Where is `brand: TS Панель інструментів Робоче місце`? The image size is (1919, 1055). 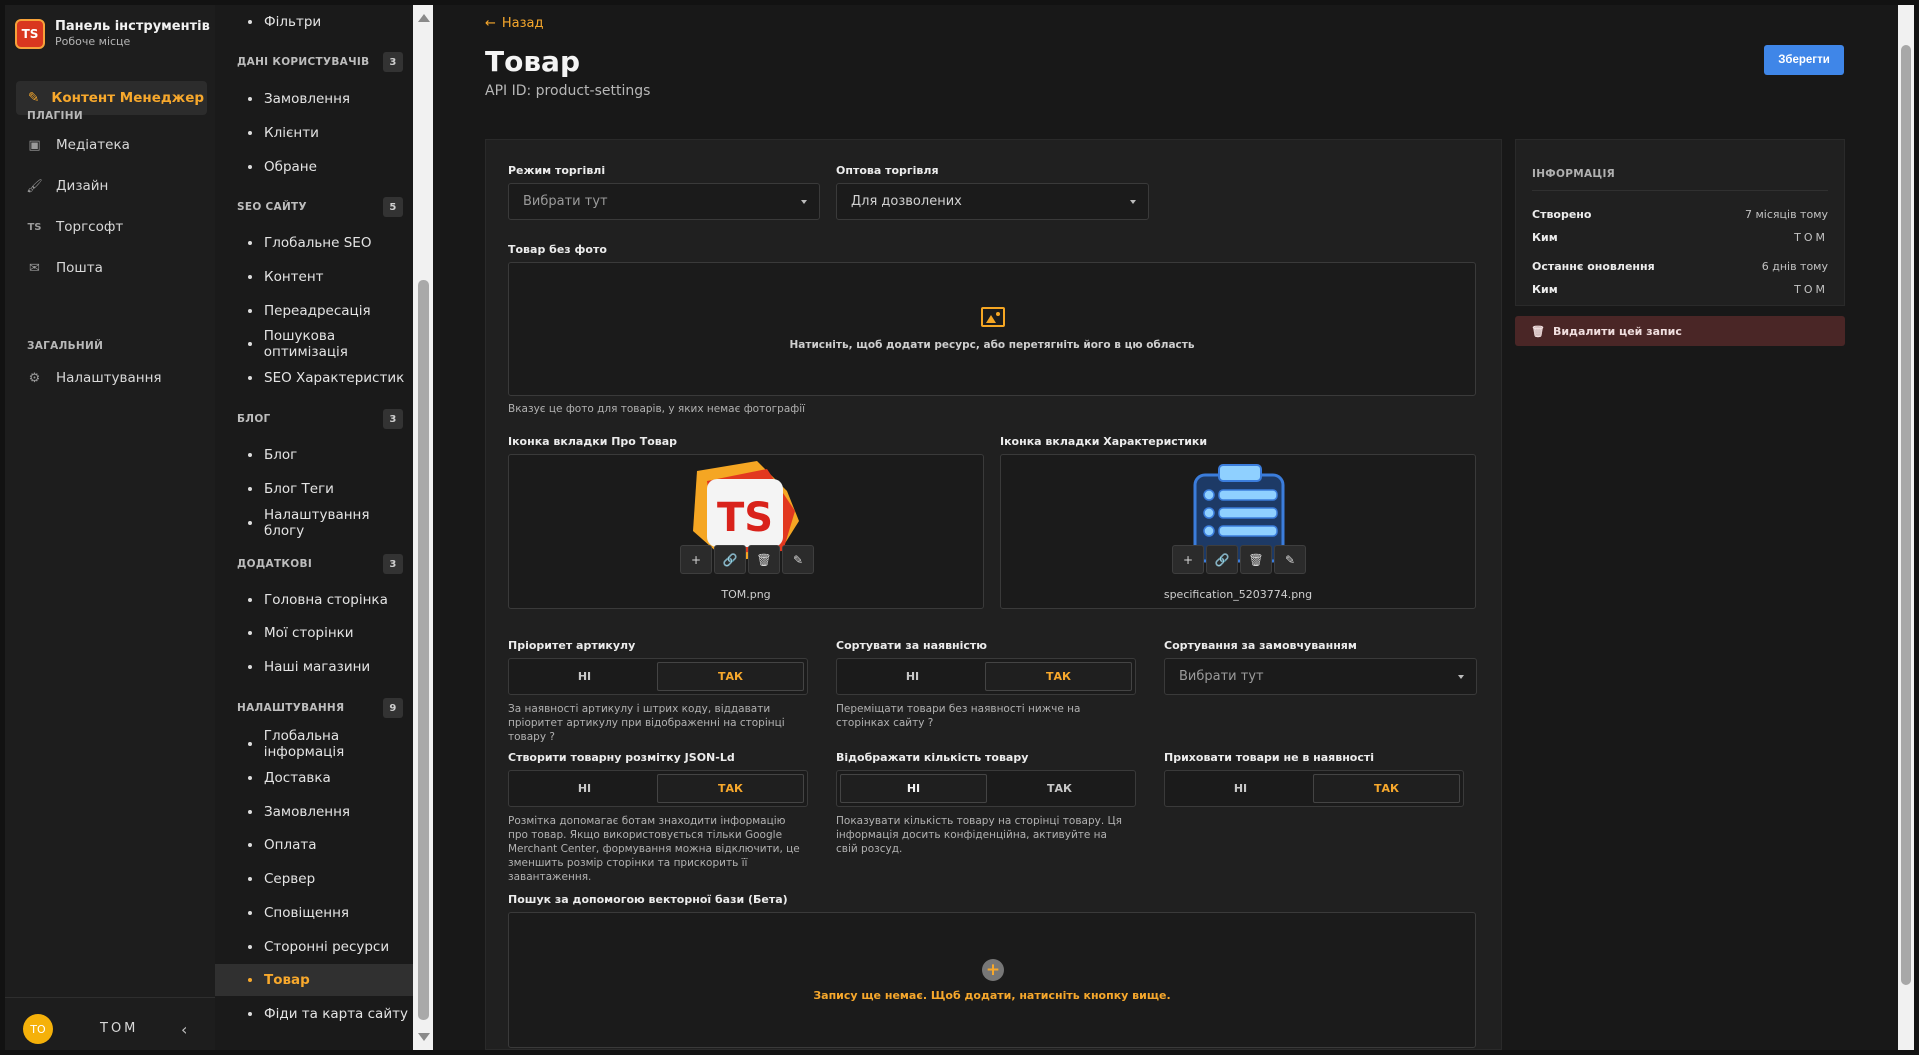
brand: TS Панель інструментів Робоче місце is located at coordinates (112, 34).